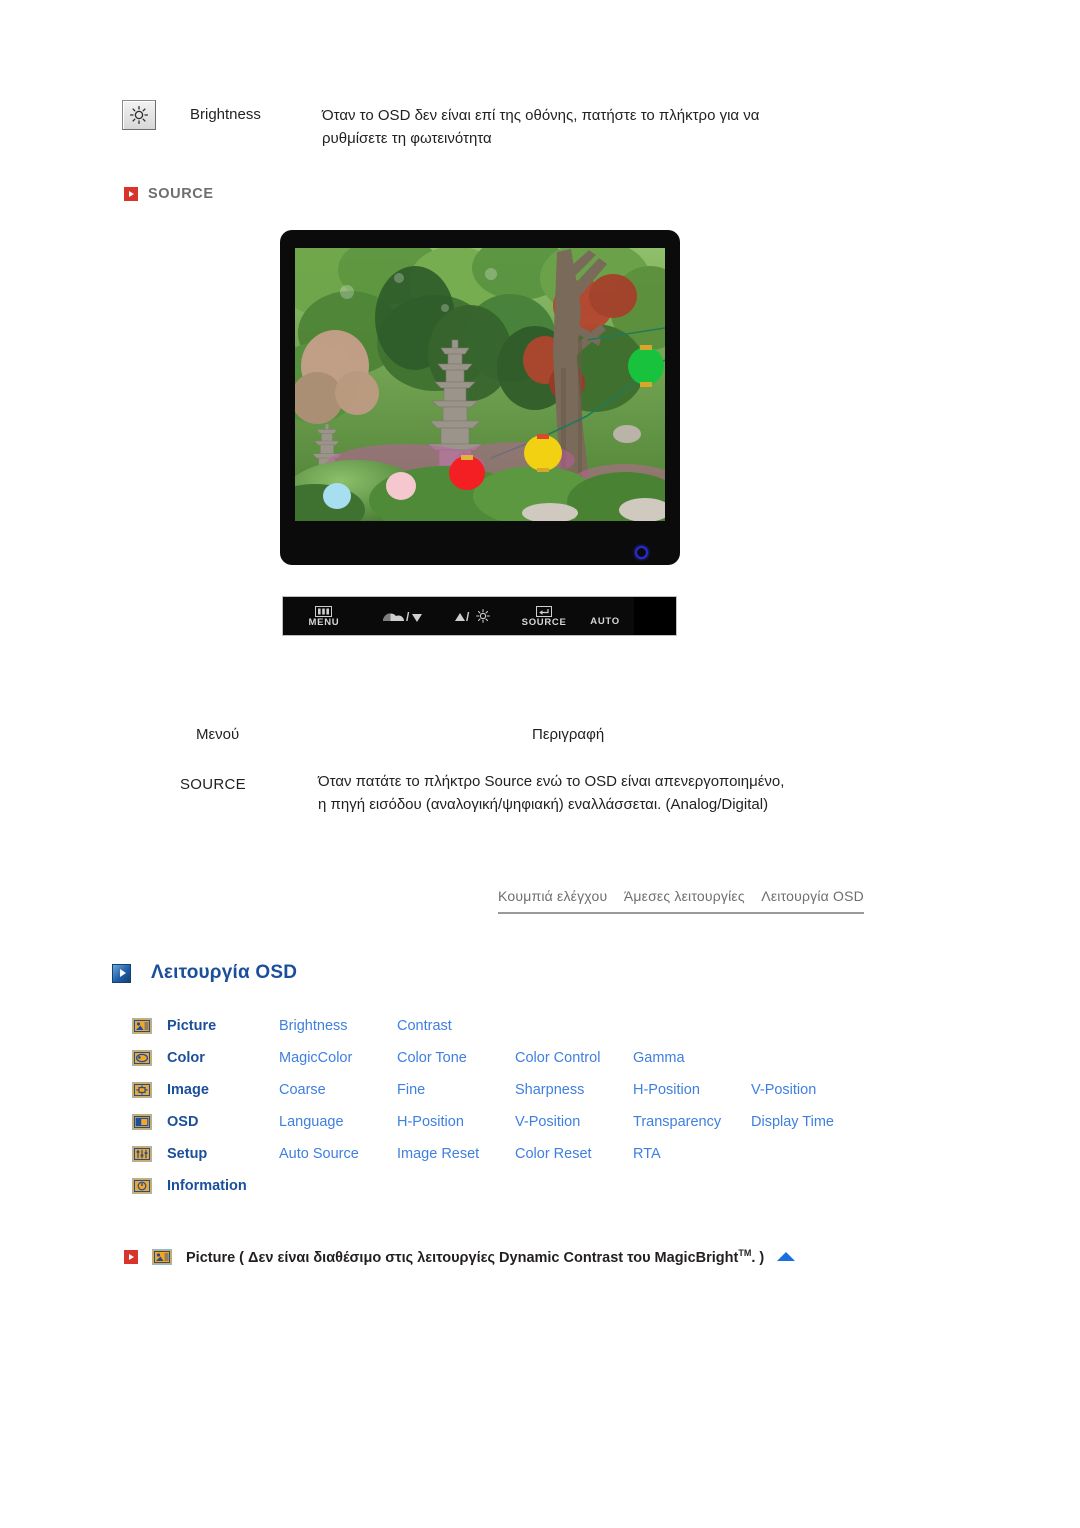 Image resolution: width=1080 pixels, height=1528 pixels. What do you see at coordinates (139, 115) in the screenshot?
I see `brightness-sun-icon` at bounding box center [139, 115].